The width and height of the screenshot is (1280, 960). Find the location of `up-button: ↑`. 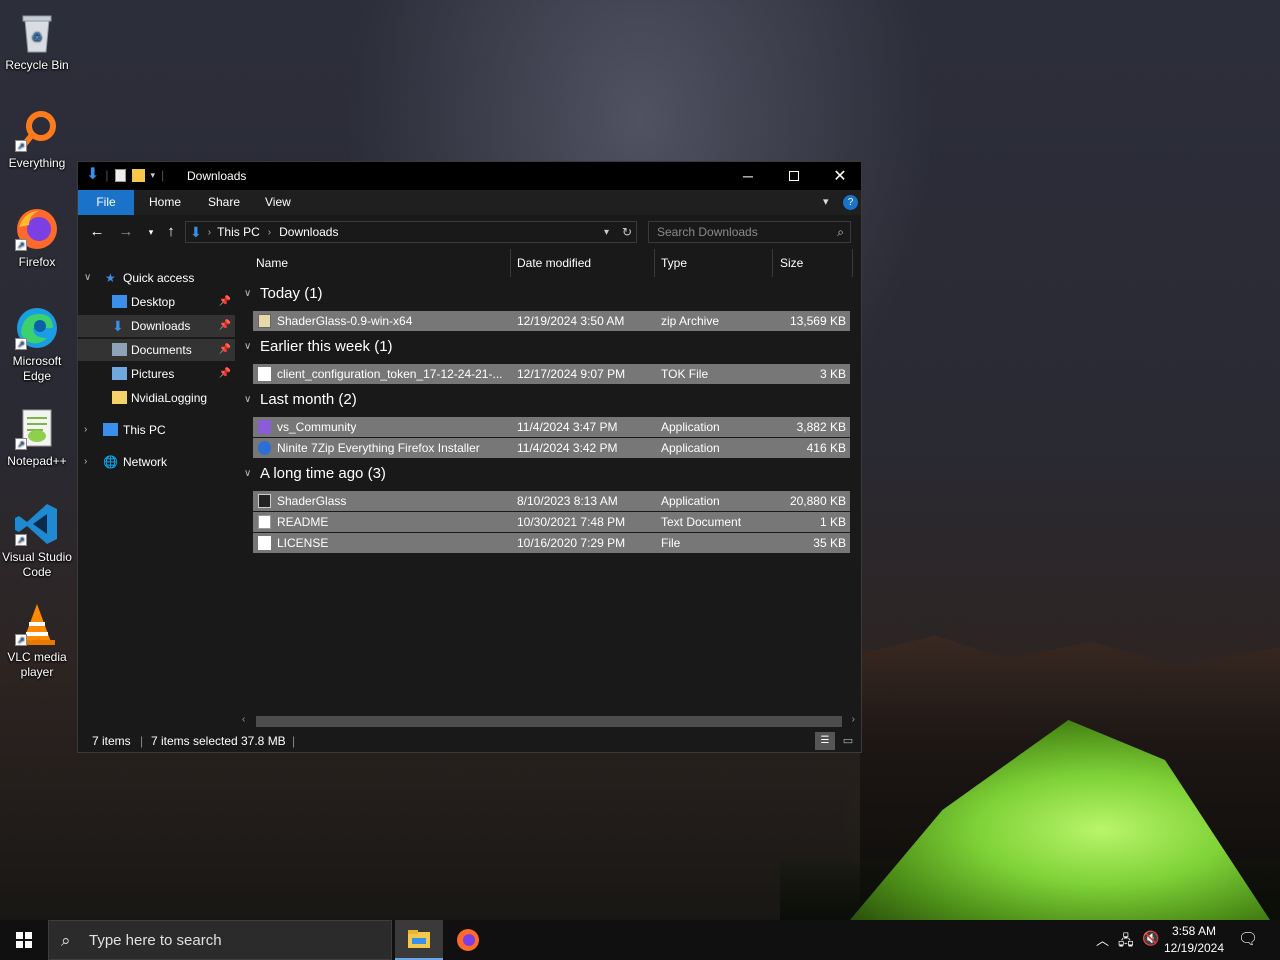

up-button: ↑ is located at coordinates (171, 232).